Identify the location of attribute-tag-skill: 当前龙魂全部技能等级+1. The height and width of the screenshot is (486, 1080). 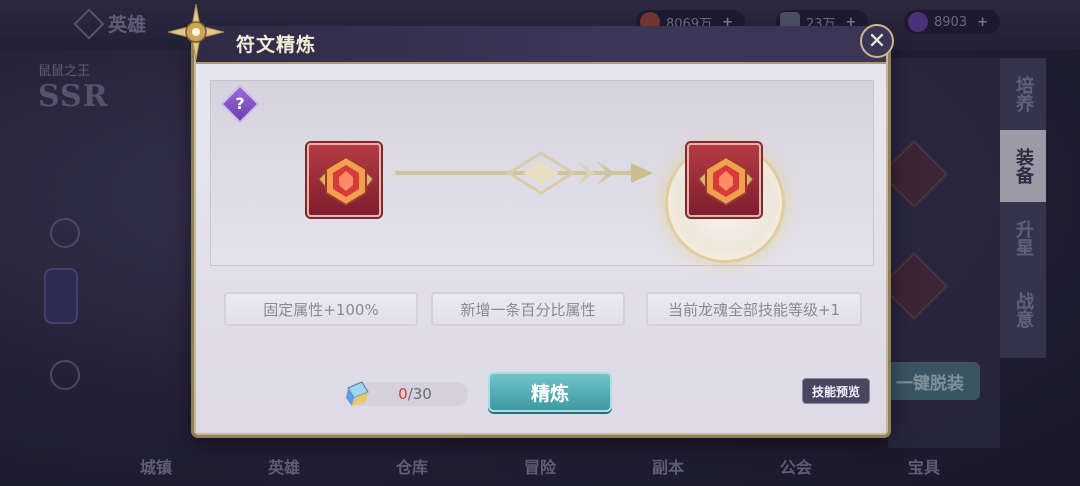
(754, 309).